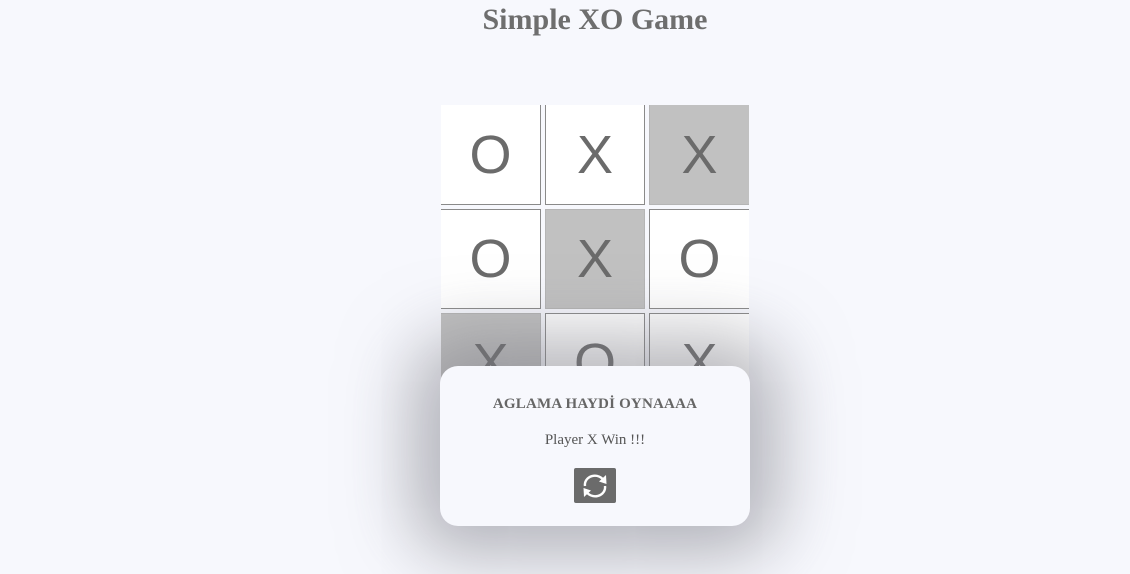  What do you see at coordinates (595, 259) in the screenshot?
I see `board-cell-5: X` at bounding box center [595, 259].